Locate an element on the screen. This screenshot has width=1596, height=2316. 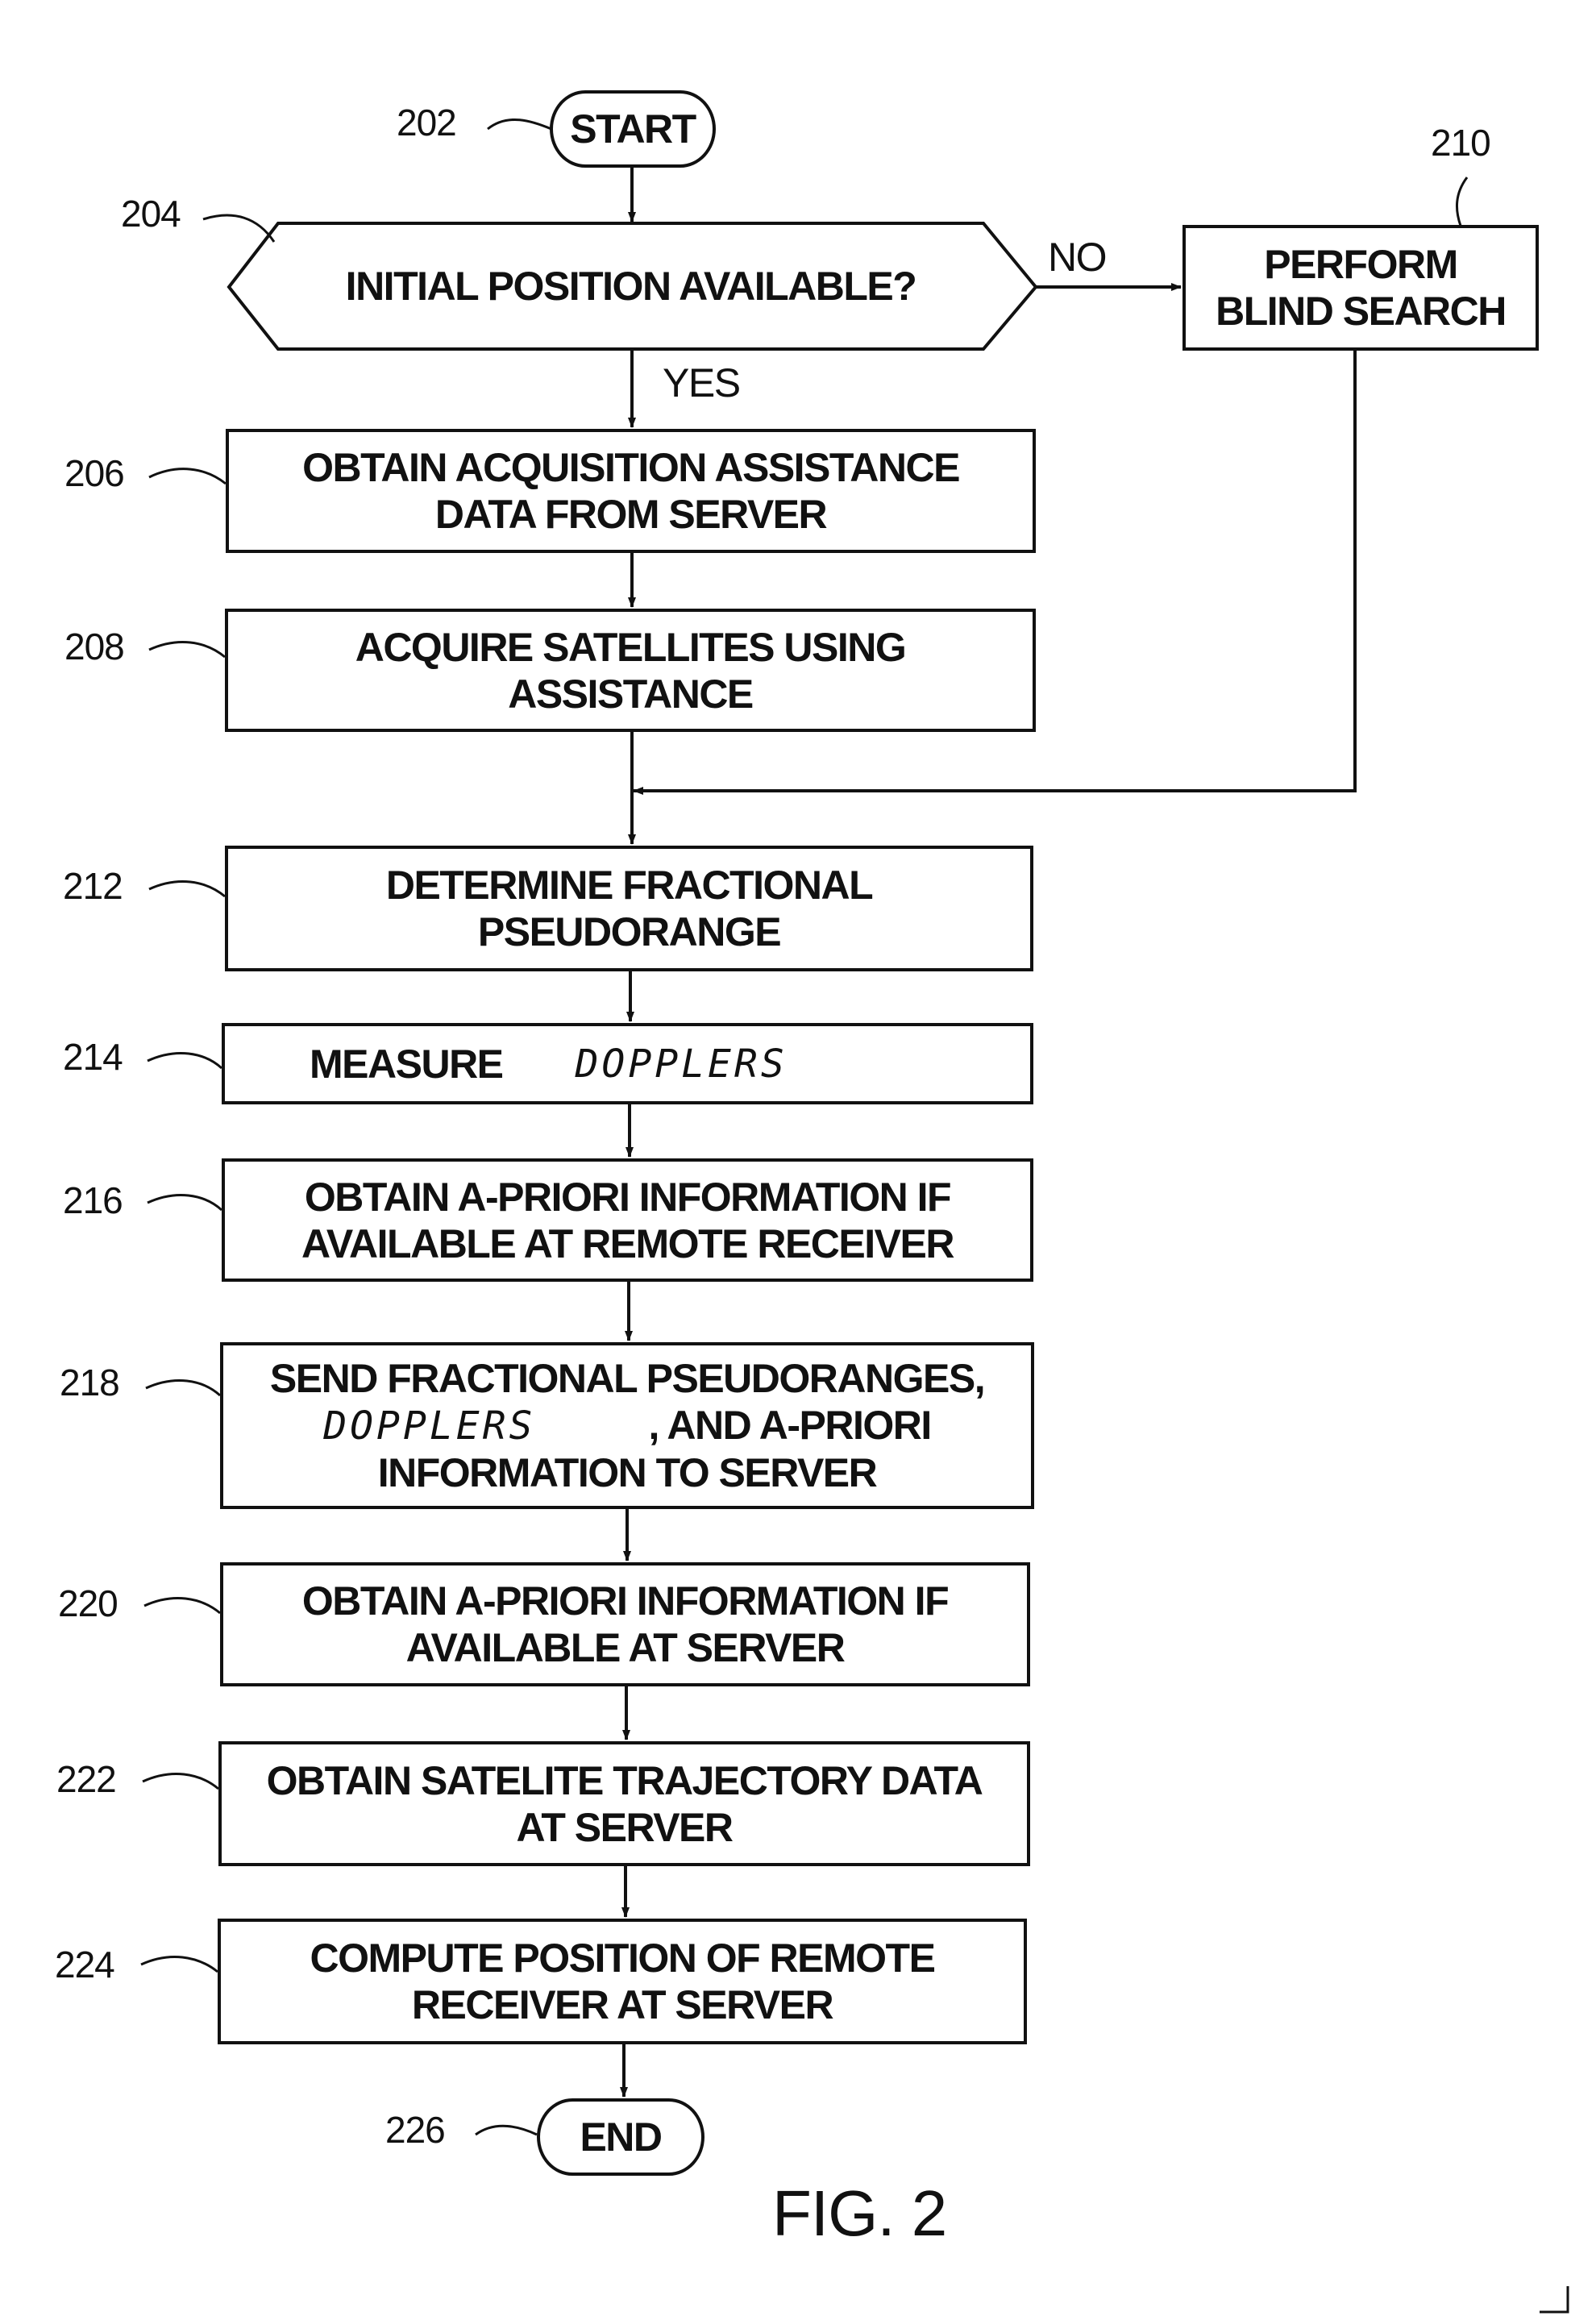
compute-position-line1: COMPUTE POSITION OF REMOTE is located at coordinates (623, 1958).